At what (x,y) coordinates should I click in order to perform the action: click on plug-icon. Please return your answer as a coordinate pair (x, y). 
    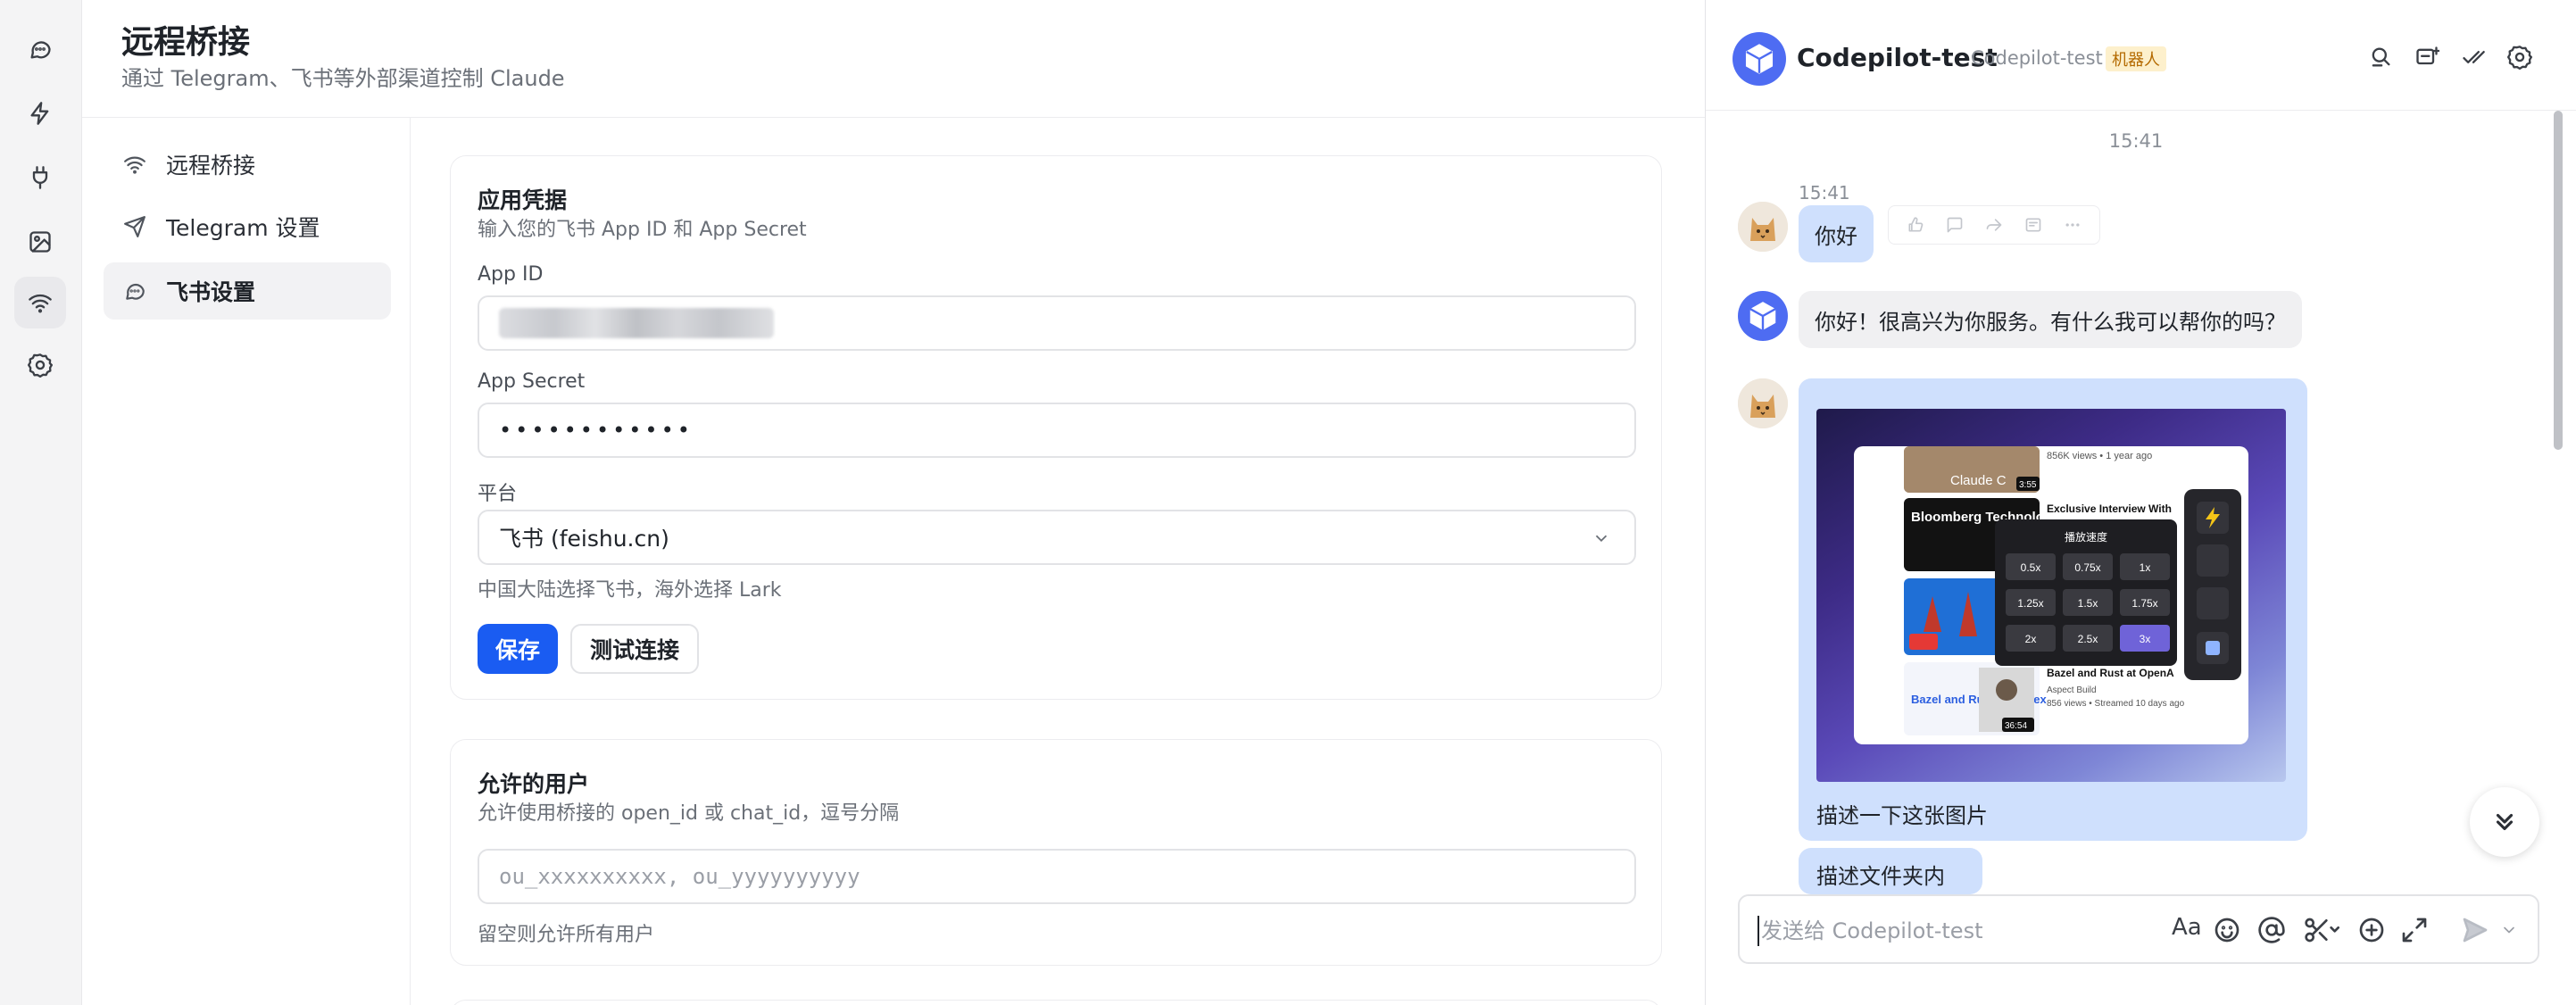
    Looking at the image, I should click on (40, 177).